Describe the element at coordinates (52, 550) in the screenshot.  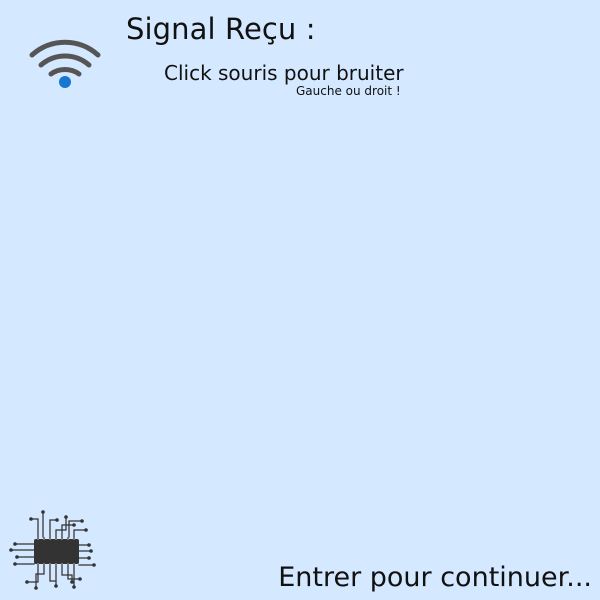
I see `chip-icon` at that location.